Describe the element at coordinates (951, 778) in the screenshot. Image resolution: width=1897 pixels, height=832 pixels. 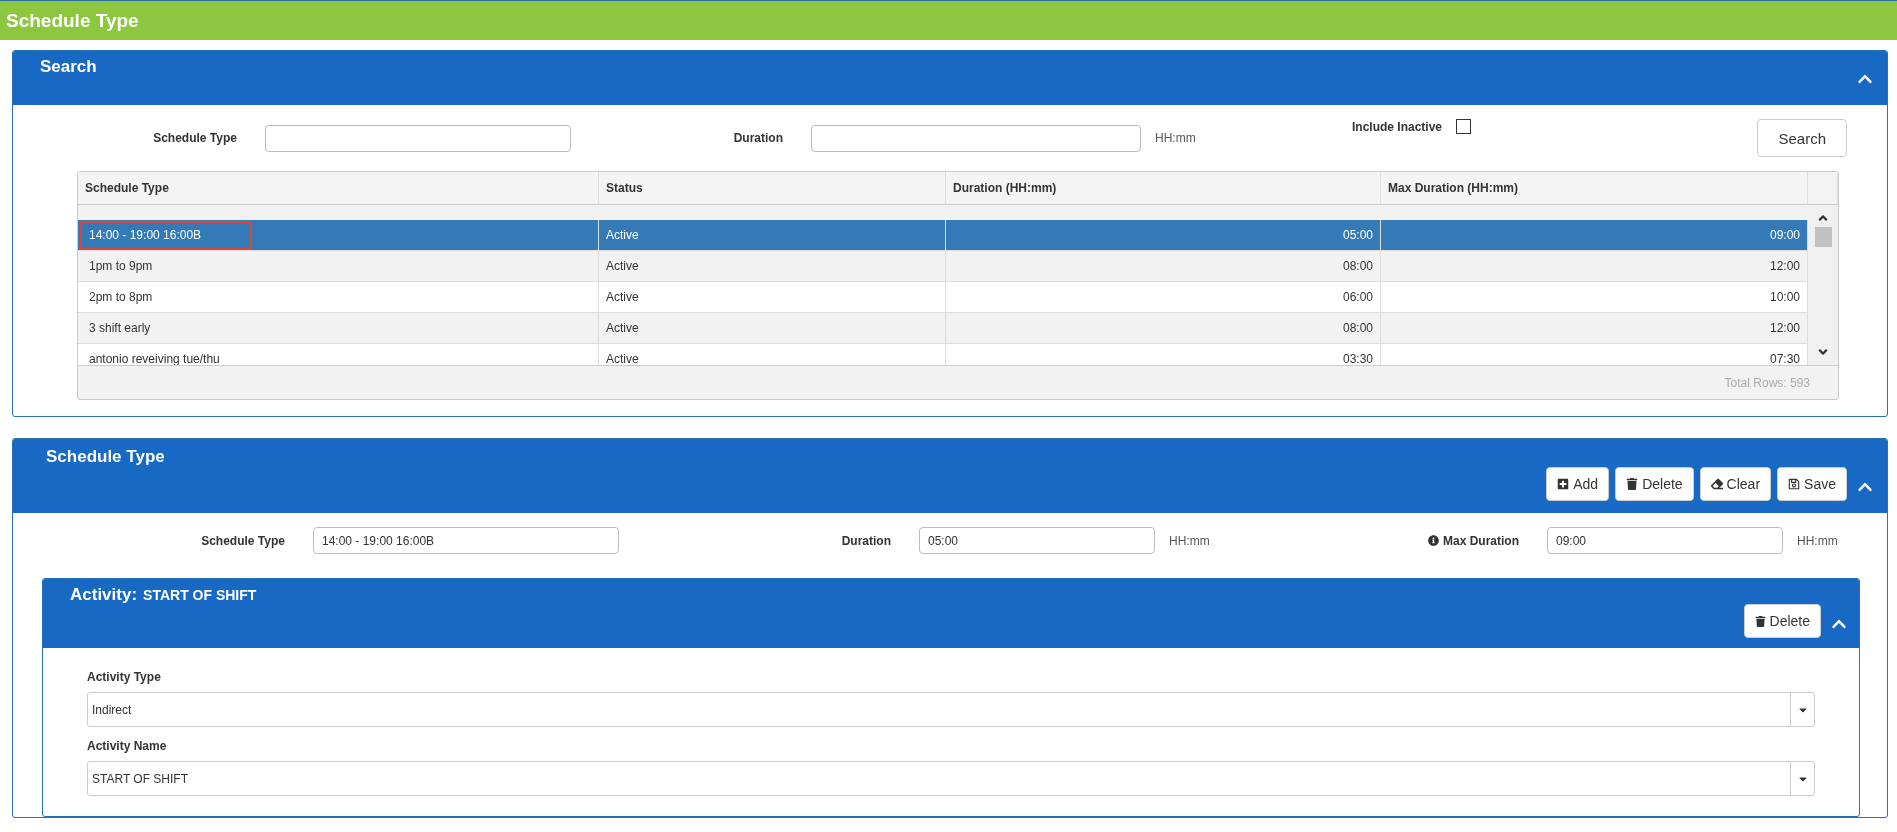
I see `dropdown: START OF SHIFT` at that location.